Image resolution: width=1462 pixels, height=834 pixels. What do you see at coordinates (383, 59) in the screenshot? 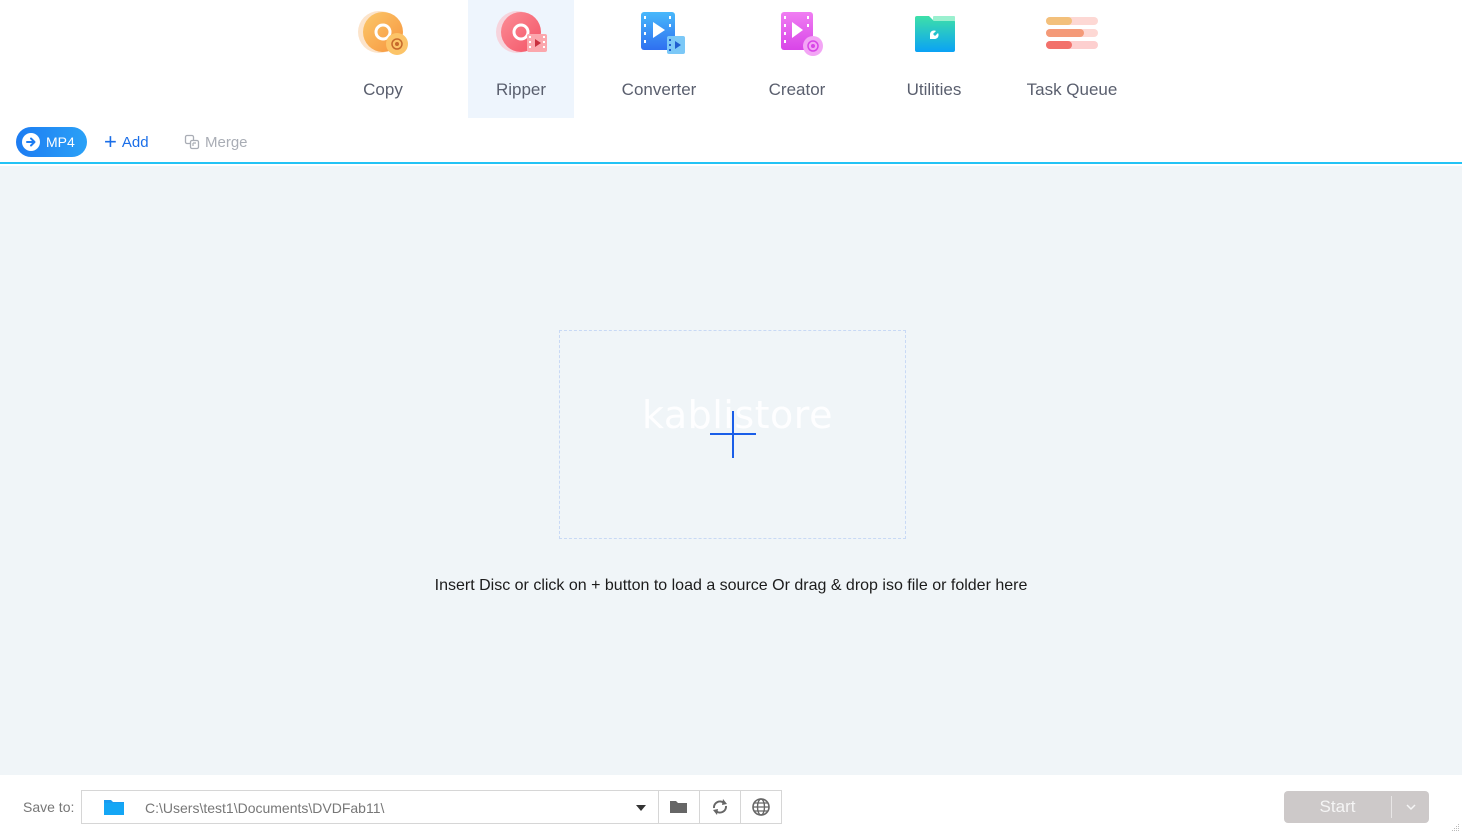
I see `nav-item-copy: Copy` at bounding box center [383, 59].